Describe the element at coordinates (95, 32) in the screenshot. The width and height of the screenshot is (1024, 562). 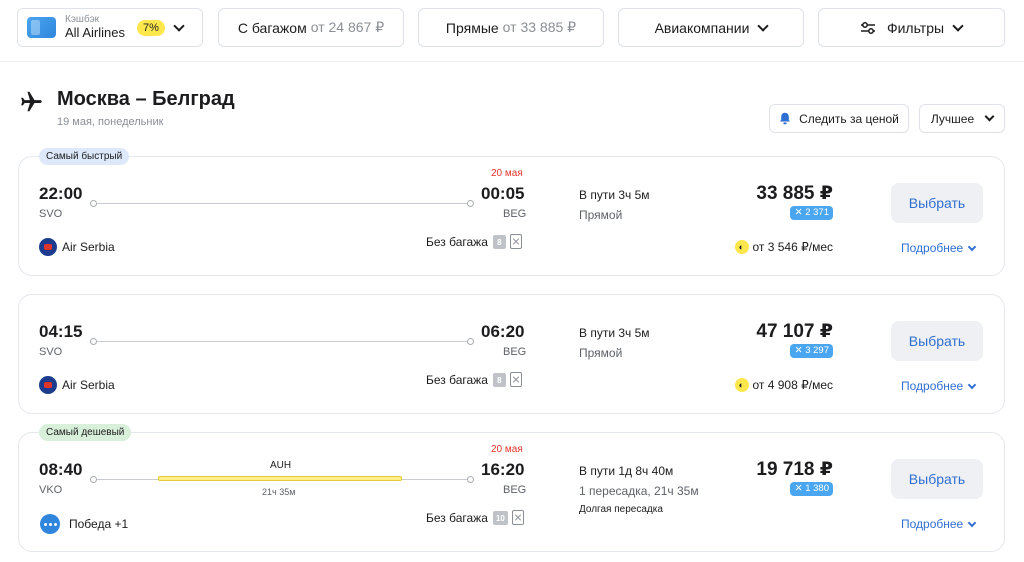
I see `cashback-program: All Airlines` at that location.